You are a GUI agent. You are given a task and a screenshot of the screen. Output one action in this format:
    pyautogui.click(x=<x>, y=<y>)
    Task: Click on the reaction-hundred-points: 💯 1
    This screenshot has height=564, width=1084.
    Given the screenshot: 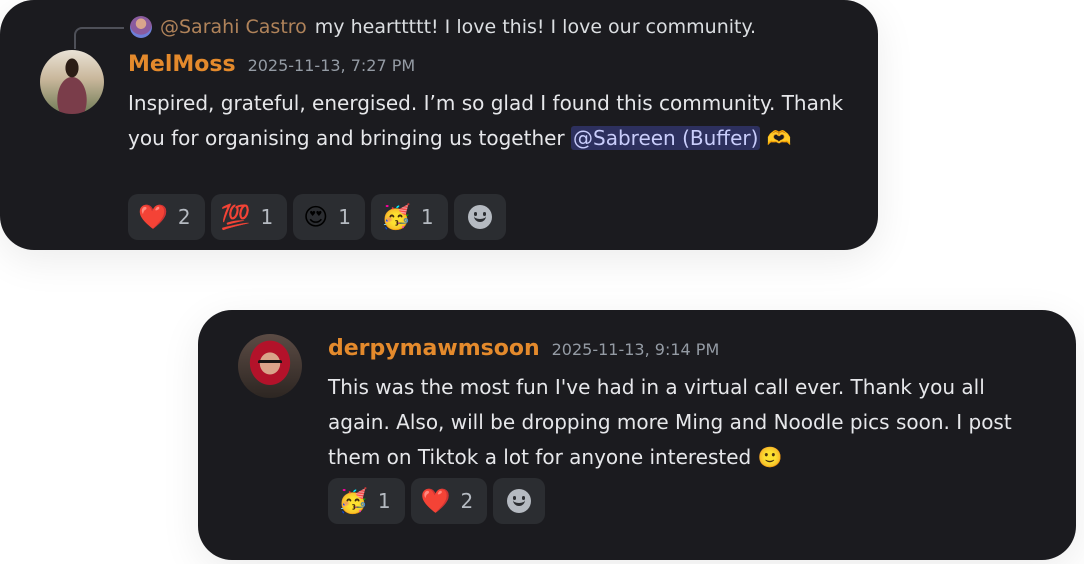 What is the action you would take?
    pyautogui.click(x=249, y=217)
    